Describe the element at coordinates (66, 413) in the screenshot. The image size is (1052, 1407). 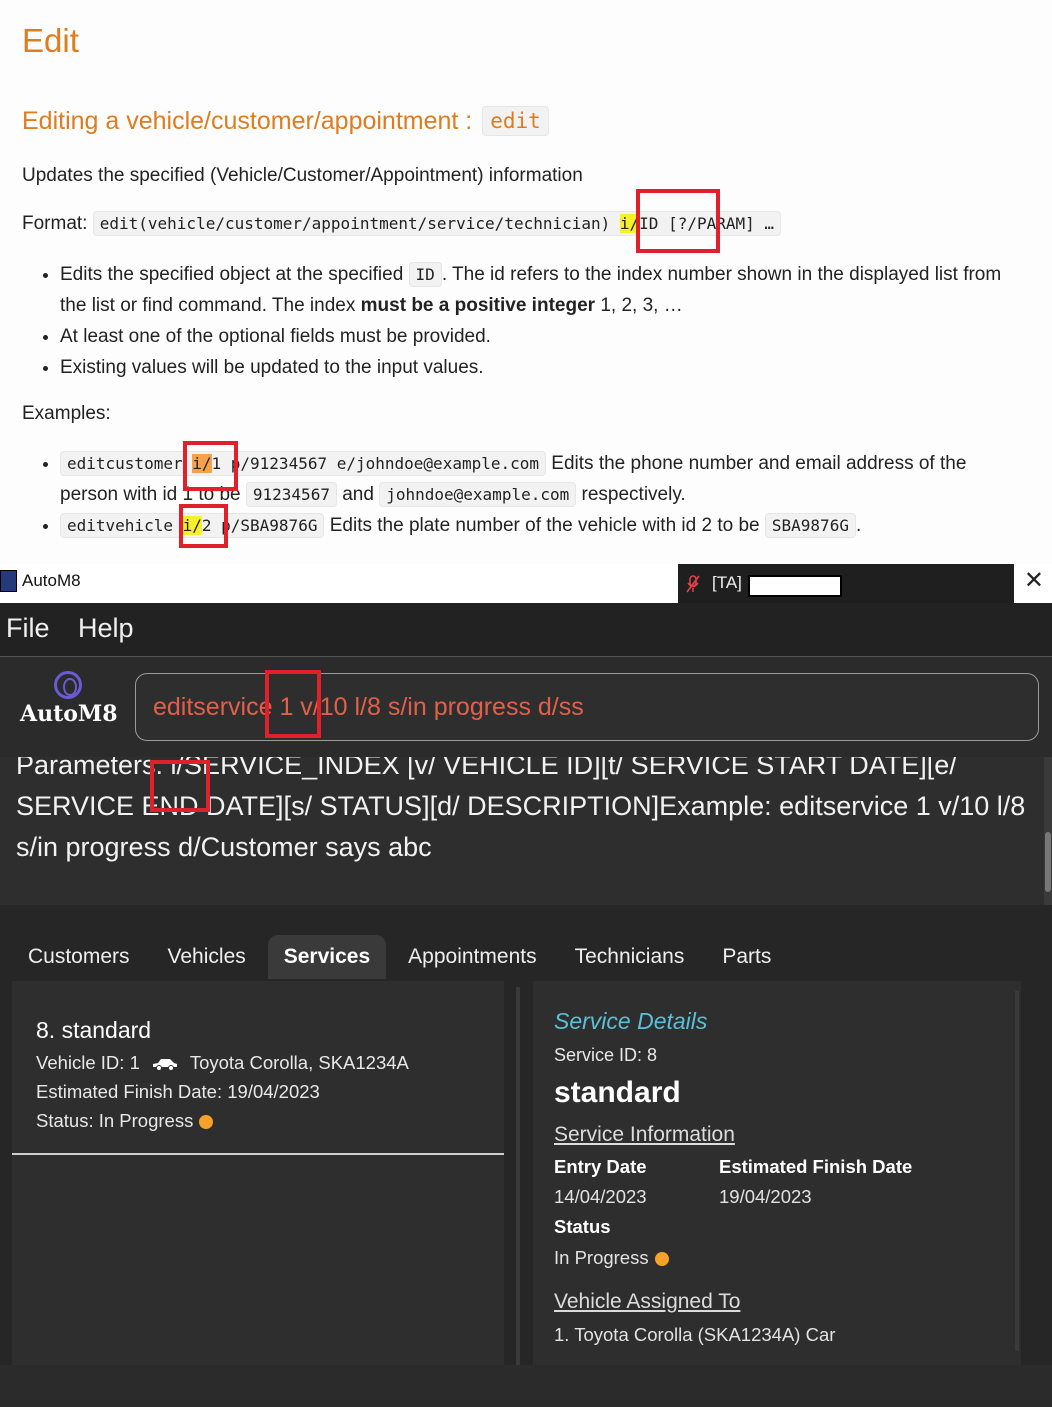
I see `examples-label: Examples:` at that location.